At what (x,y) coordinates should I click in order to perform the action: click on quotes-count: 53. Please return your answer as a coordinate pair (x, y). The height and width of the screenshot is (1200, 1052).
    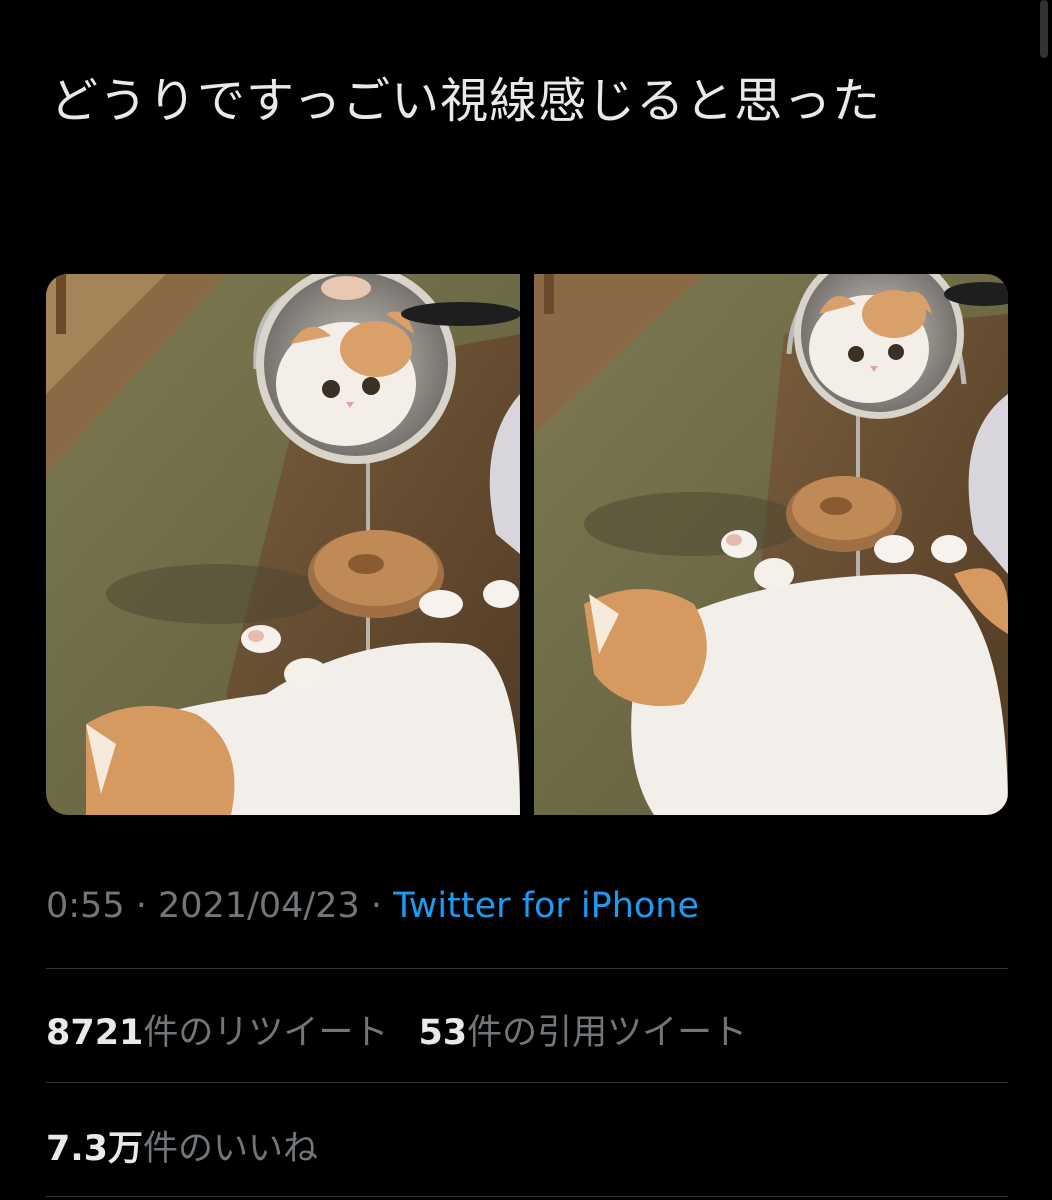
    Looking at the image, I should click on (443, 1033).